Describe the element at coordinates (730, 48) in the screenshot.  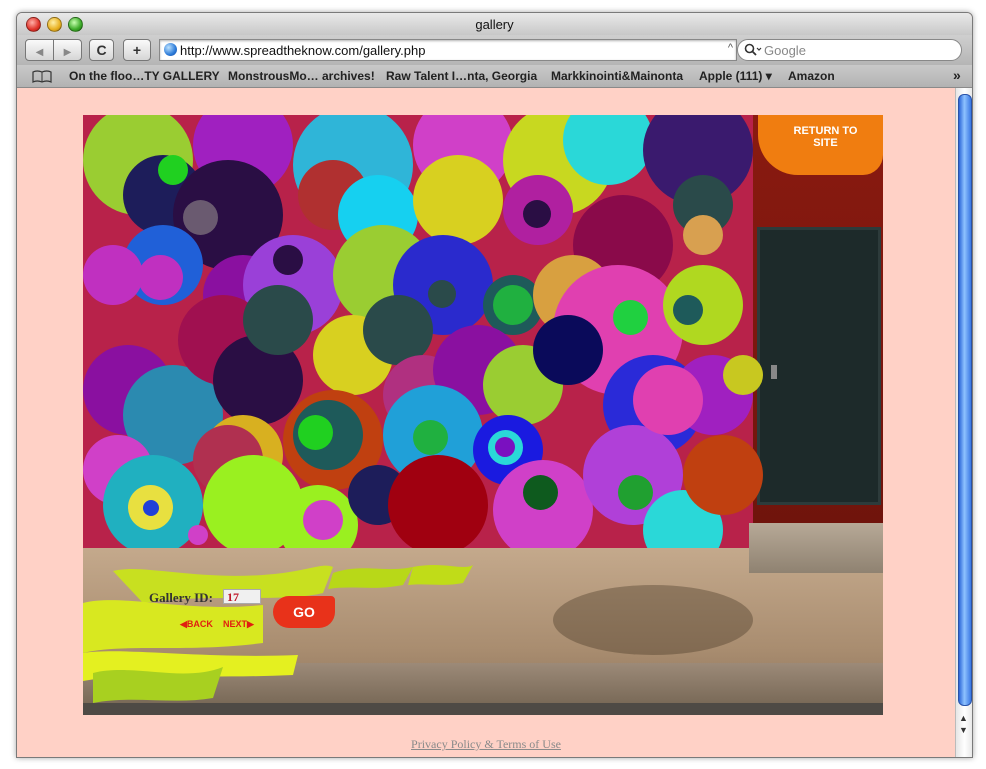
I see `snapback-icon: ^` at that location.